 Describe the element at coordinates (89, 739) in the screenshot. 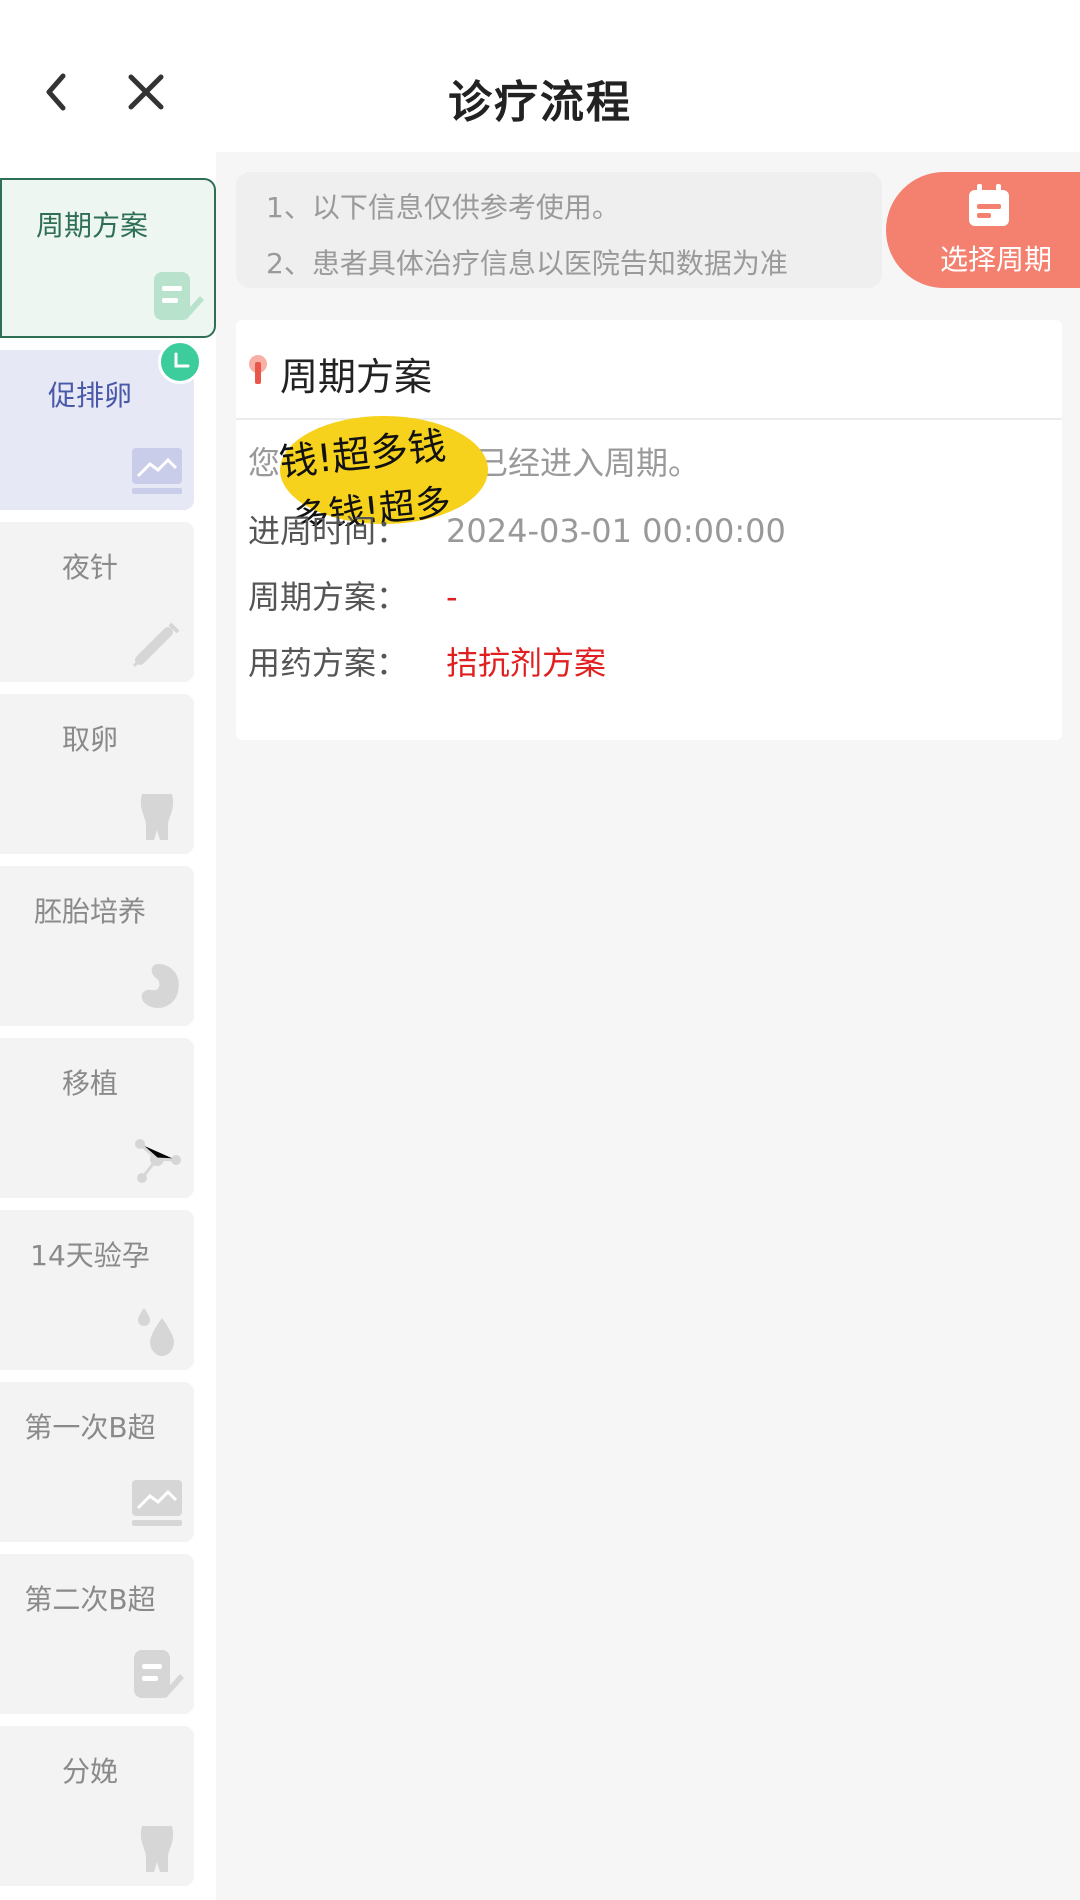

I see `sidebar-item-label: 取卵` at that location.